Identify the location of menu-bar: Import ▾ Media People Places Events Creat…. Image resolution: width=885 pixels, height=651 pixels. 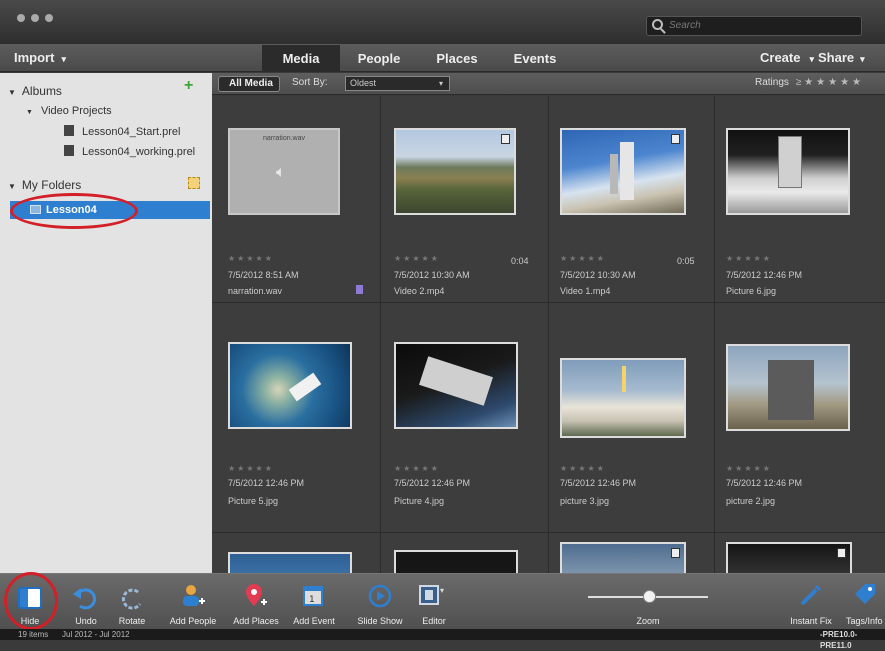
(442, 58).